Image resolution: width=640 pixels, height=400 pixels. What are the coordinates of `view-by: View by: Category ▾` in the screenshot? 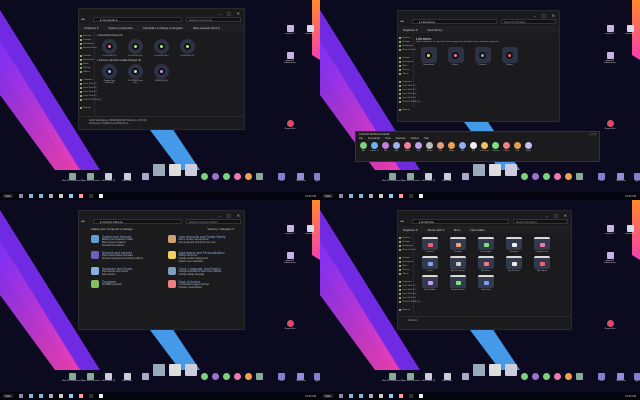 It's located at (220, 229).